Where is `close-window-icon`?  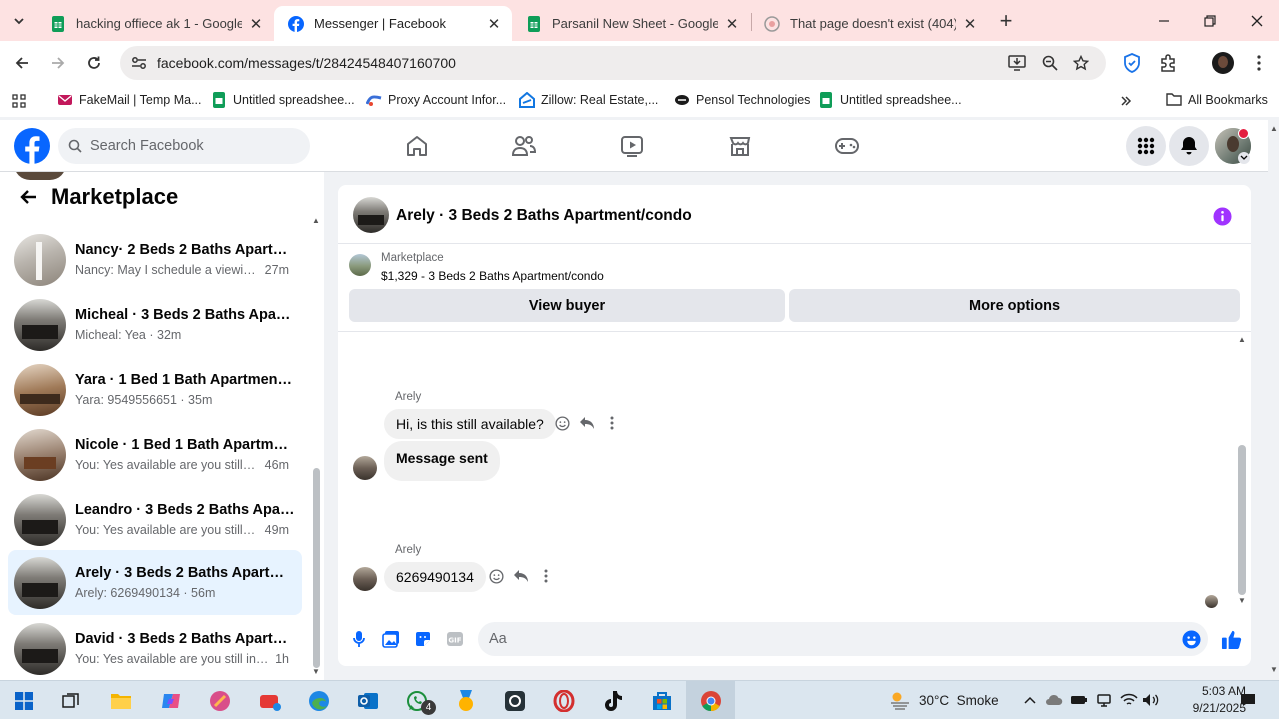 close-window-icon is located at coordinates (1257, 21).